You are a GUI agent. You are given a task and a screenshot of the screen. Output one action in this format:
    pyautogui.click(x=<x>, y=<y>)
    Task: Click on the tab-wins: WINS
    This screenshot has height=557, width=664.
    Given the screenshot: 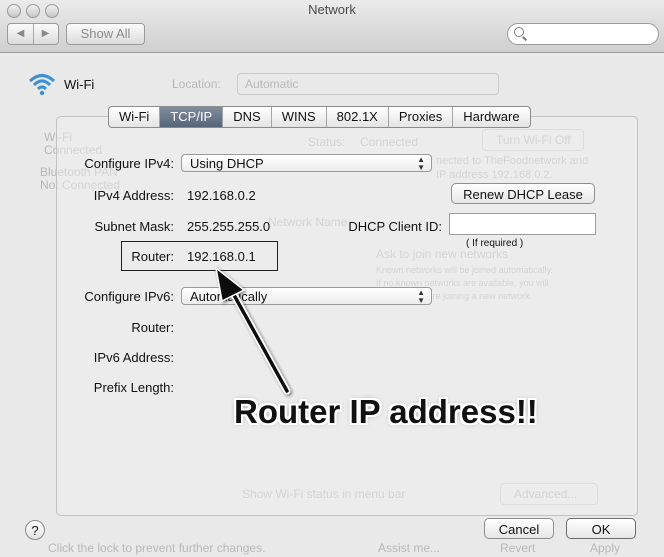 What is the action you would take?
    pyautogui.click(x=299, y=117)
    